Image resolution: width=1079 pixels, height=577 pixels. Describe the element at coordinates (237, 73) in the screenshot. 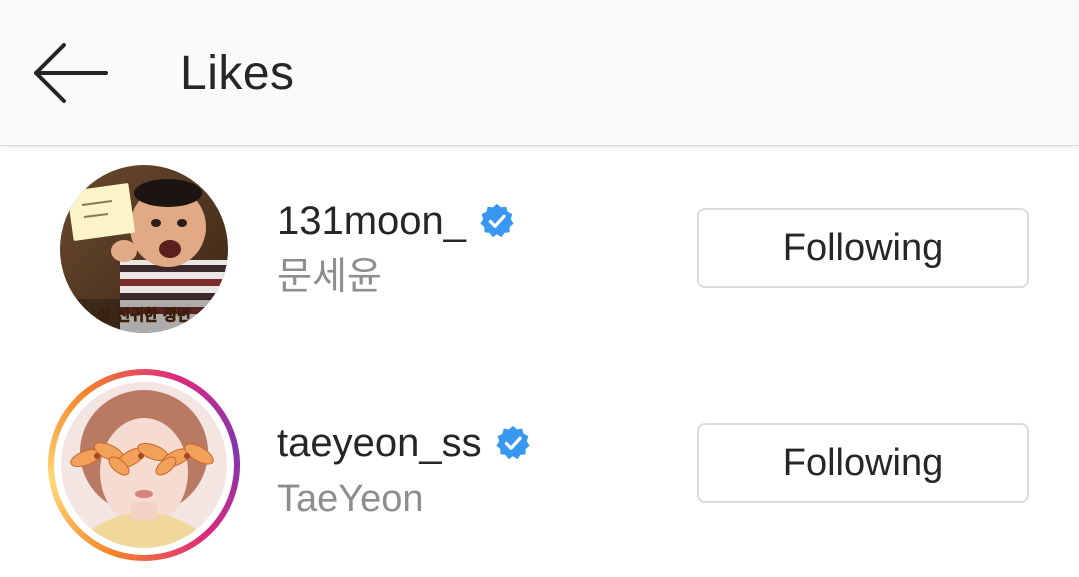

I see `page-title: Likes` at that location.